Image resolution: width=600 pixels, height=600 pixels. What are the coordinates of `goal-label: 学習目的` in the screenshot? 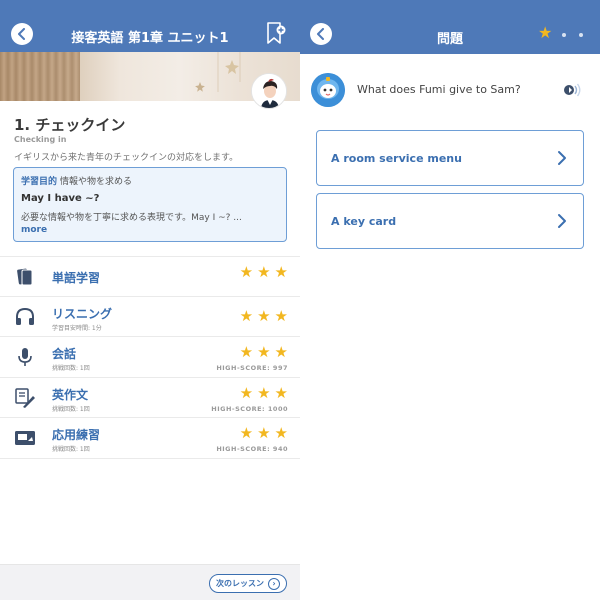 It's located at (39, 182).